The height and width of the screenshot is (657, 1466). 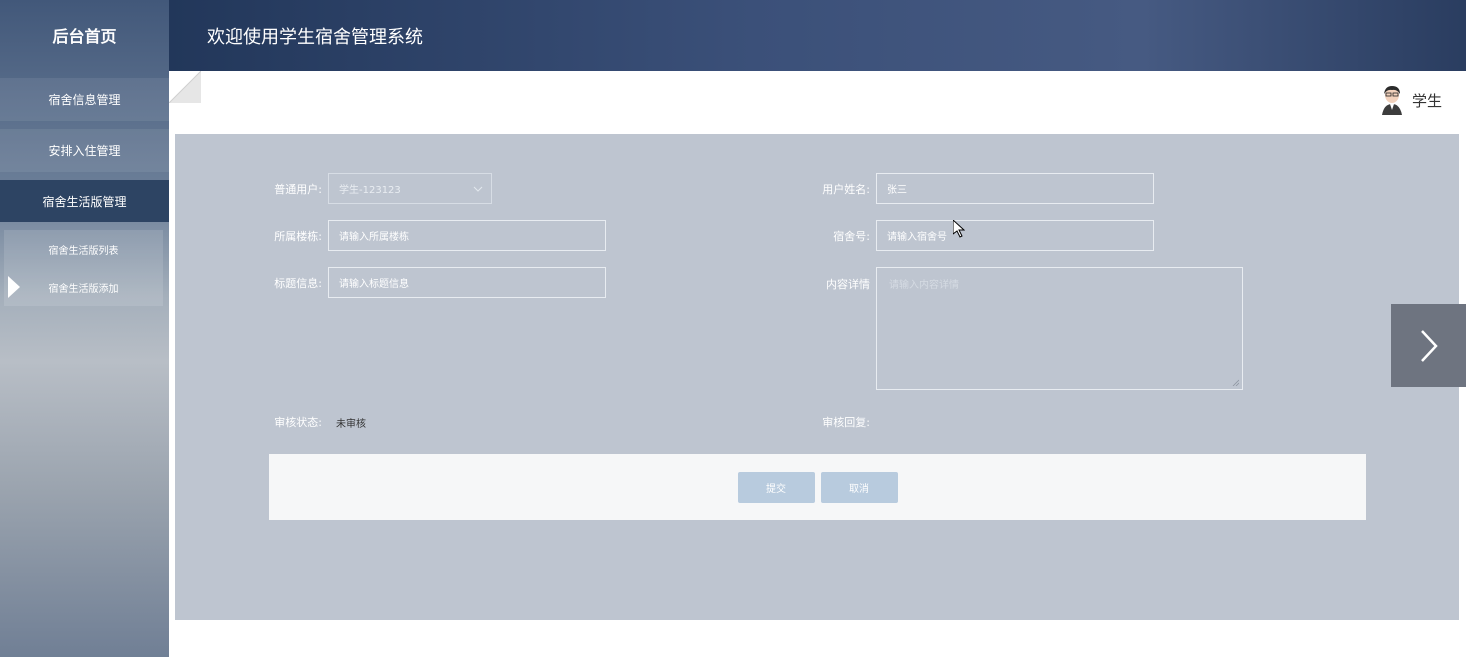 What do you see at coordinates (84, 150) in the screenshot?
I see `sidebar-item-checkin: 安排入住管理` at bounding box center [84, 150].